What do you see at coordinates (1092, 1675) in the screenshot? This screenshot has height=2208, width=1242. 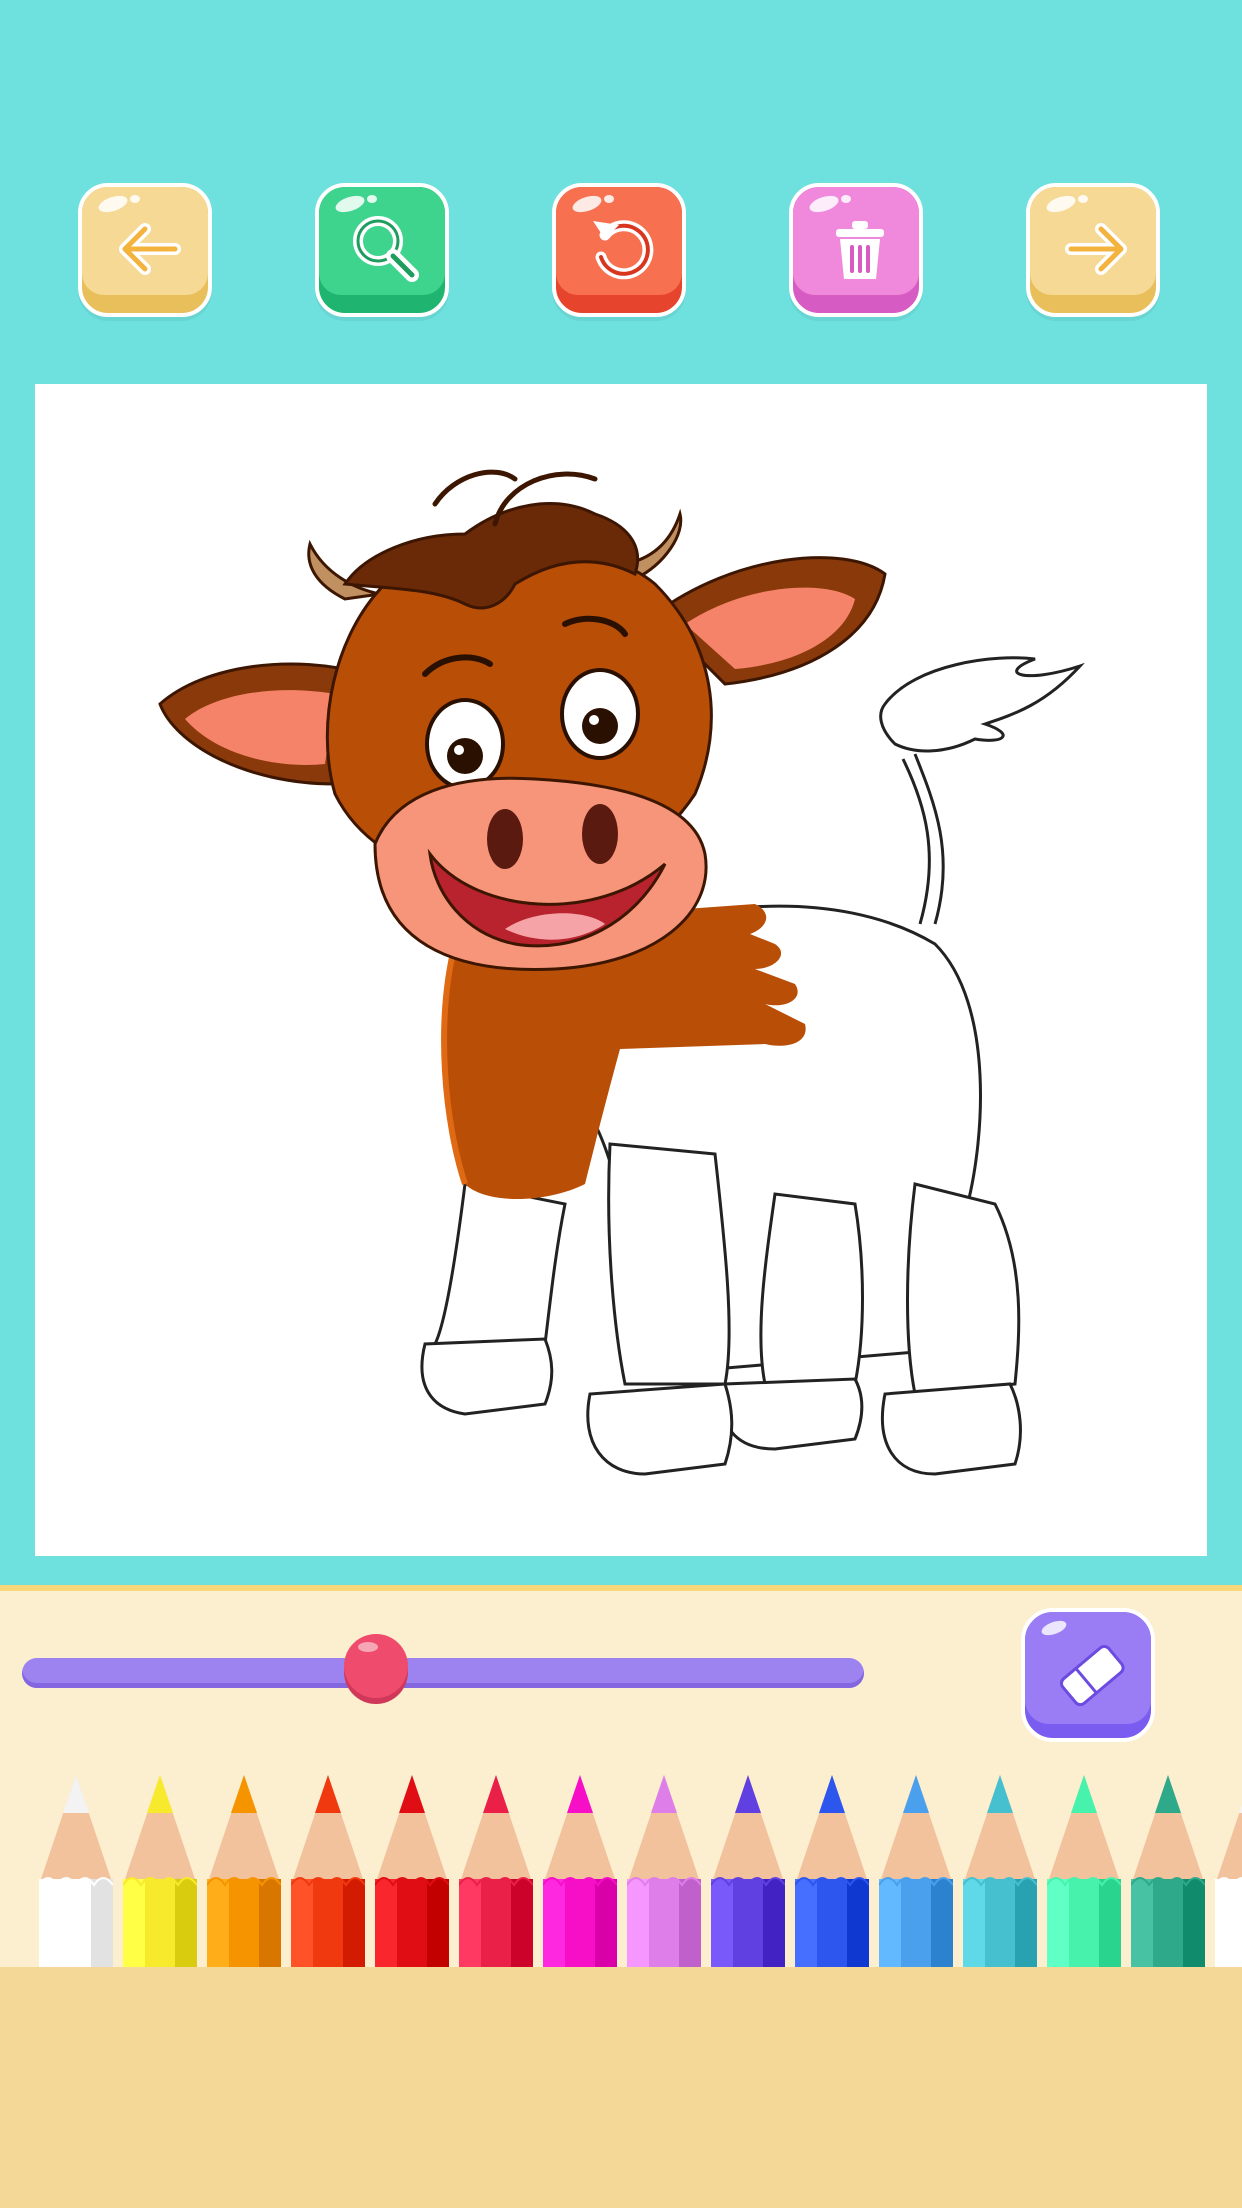 I see `eraser-icon` at bounding box center [1092, 1675].